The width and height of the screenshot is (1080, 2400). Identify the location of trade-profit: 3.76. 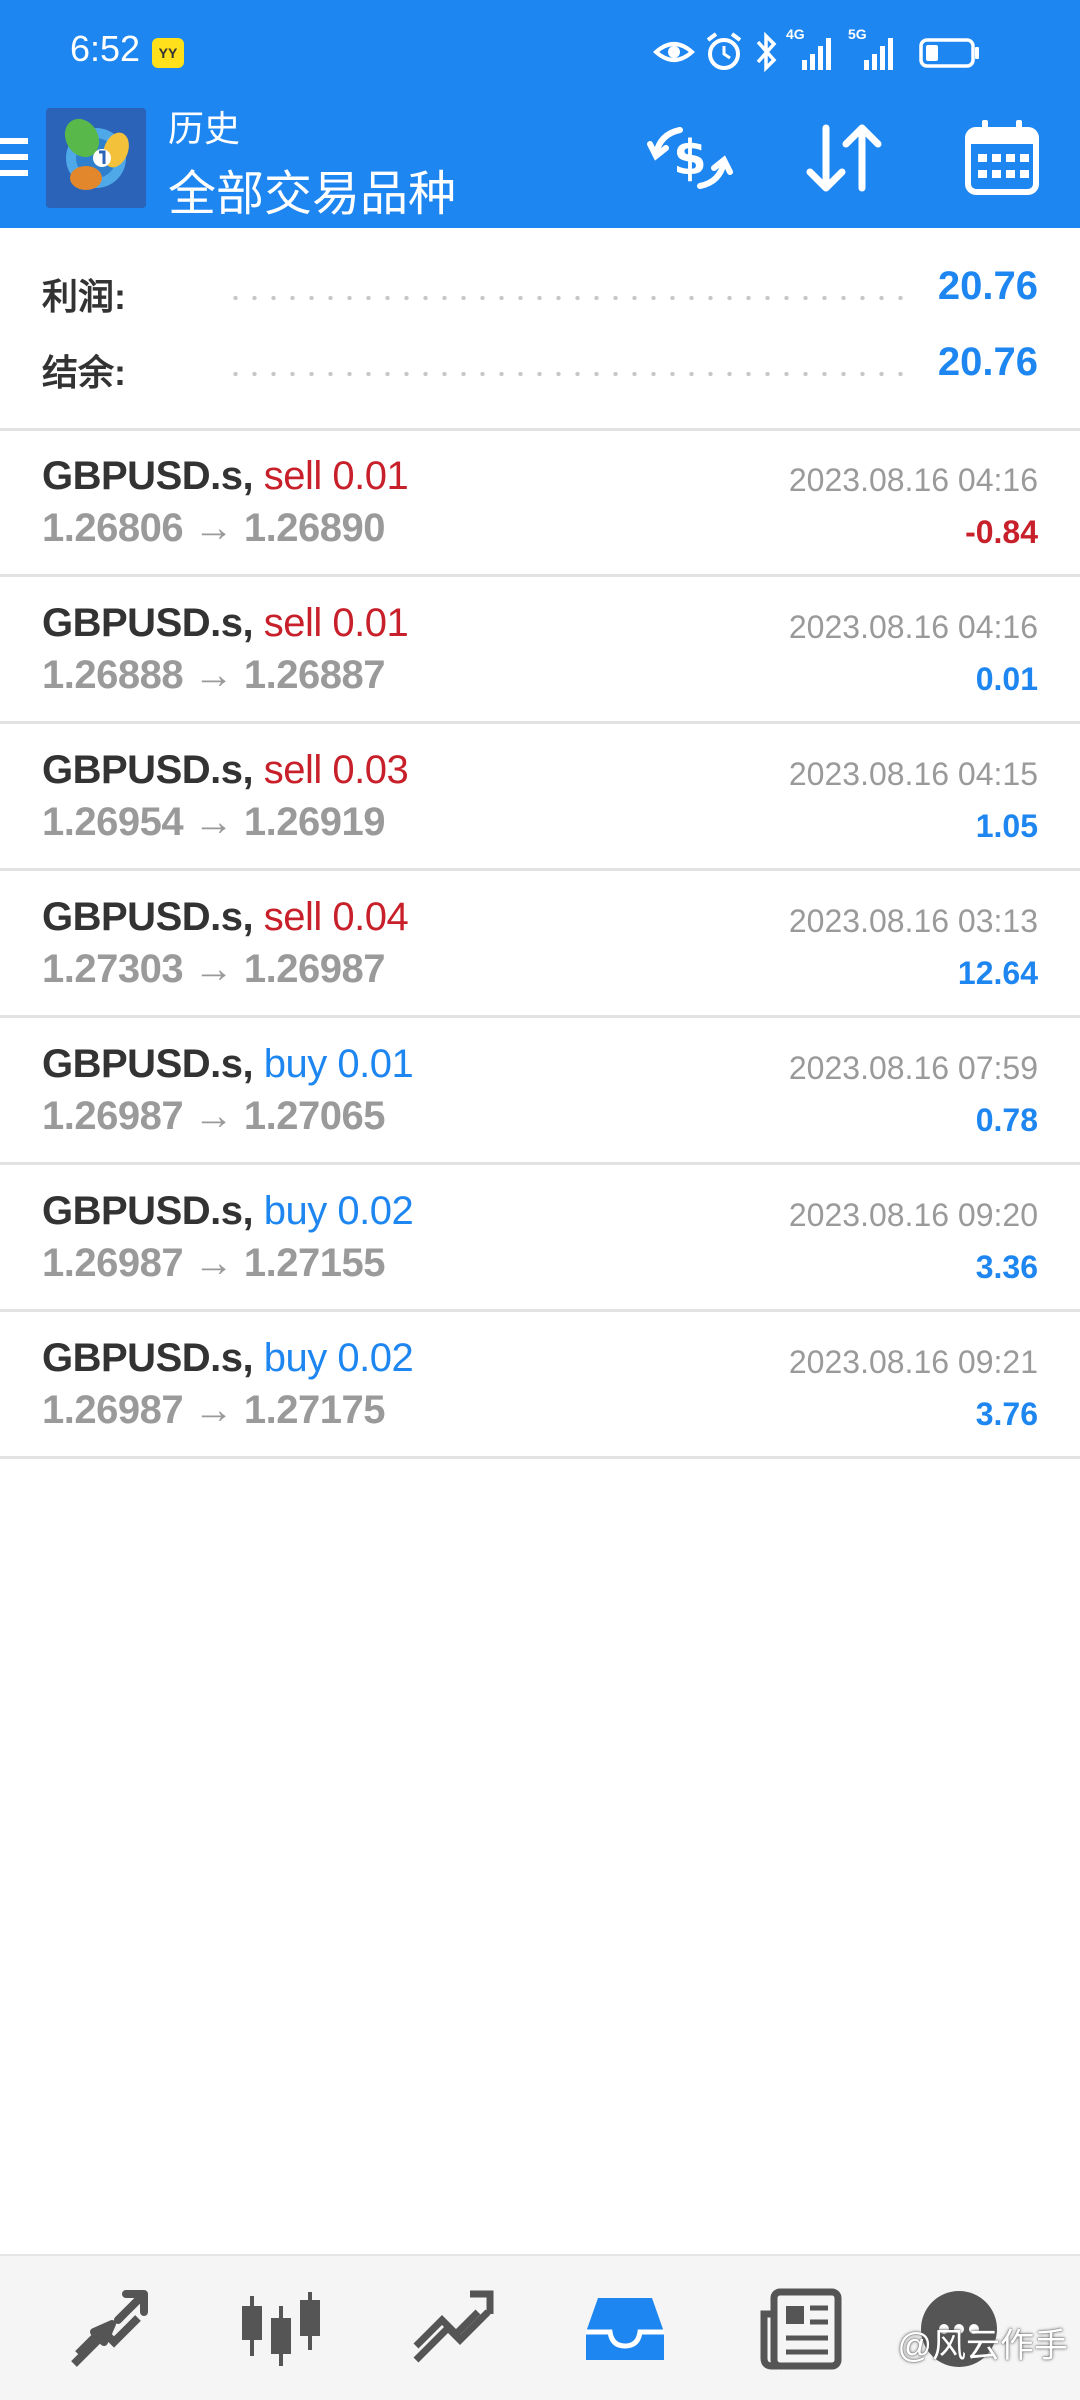
(1006, 1414).